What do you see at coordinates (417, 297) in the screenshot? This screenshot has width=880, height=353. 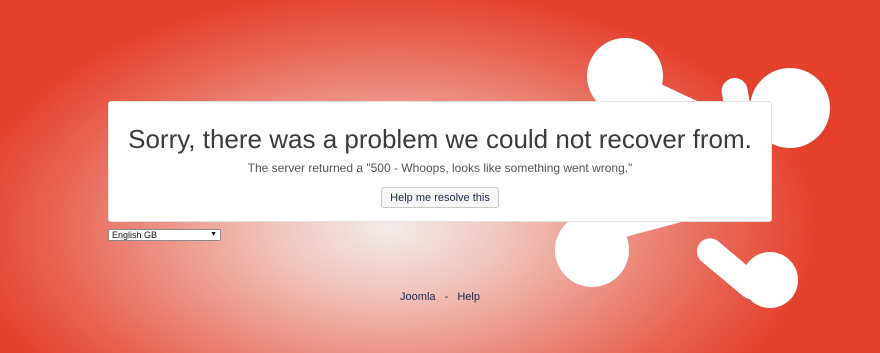 I see `joomla-link: Joomla` at bounding box center [417, 297].